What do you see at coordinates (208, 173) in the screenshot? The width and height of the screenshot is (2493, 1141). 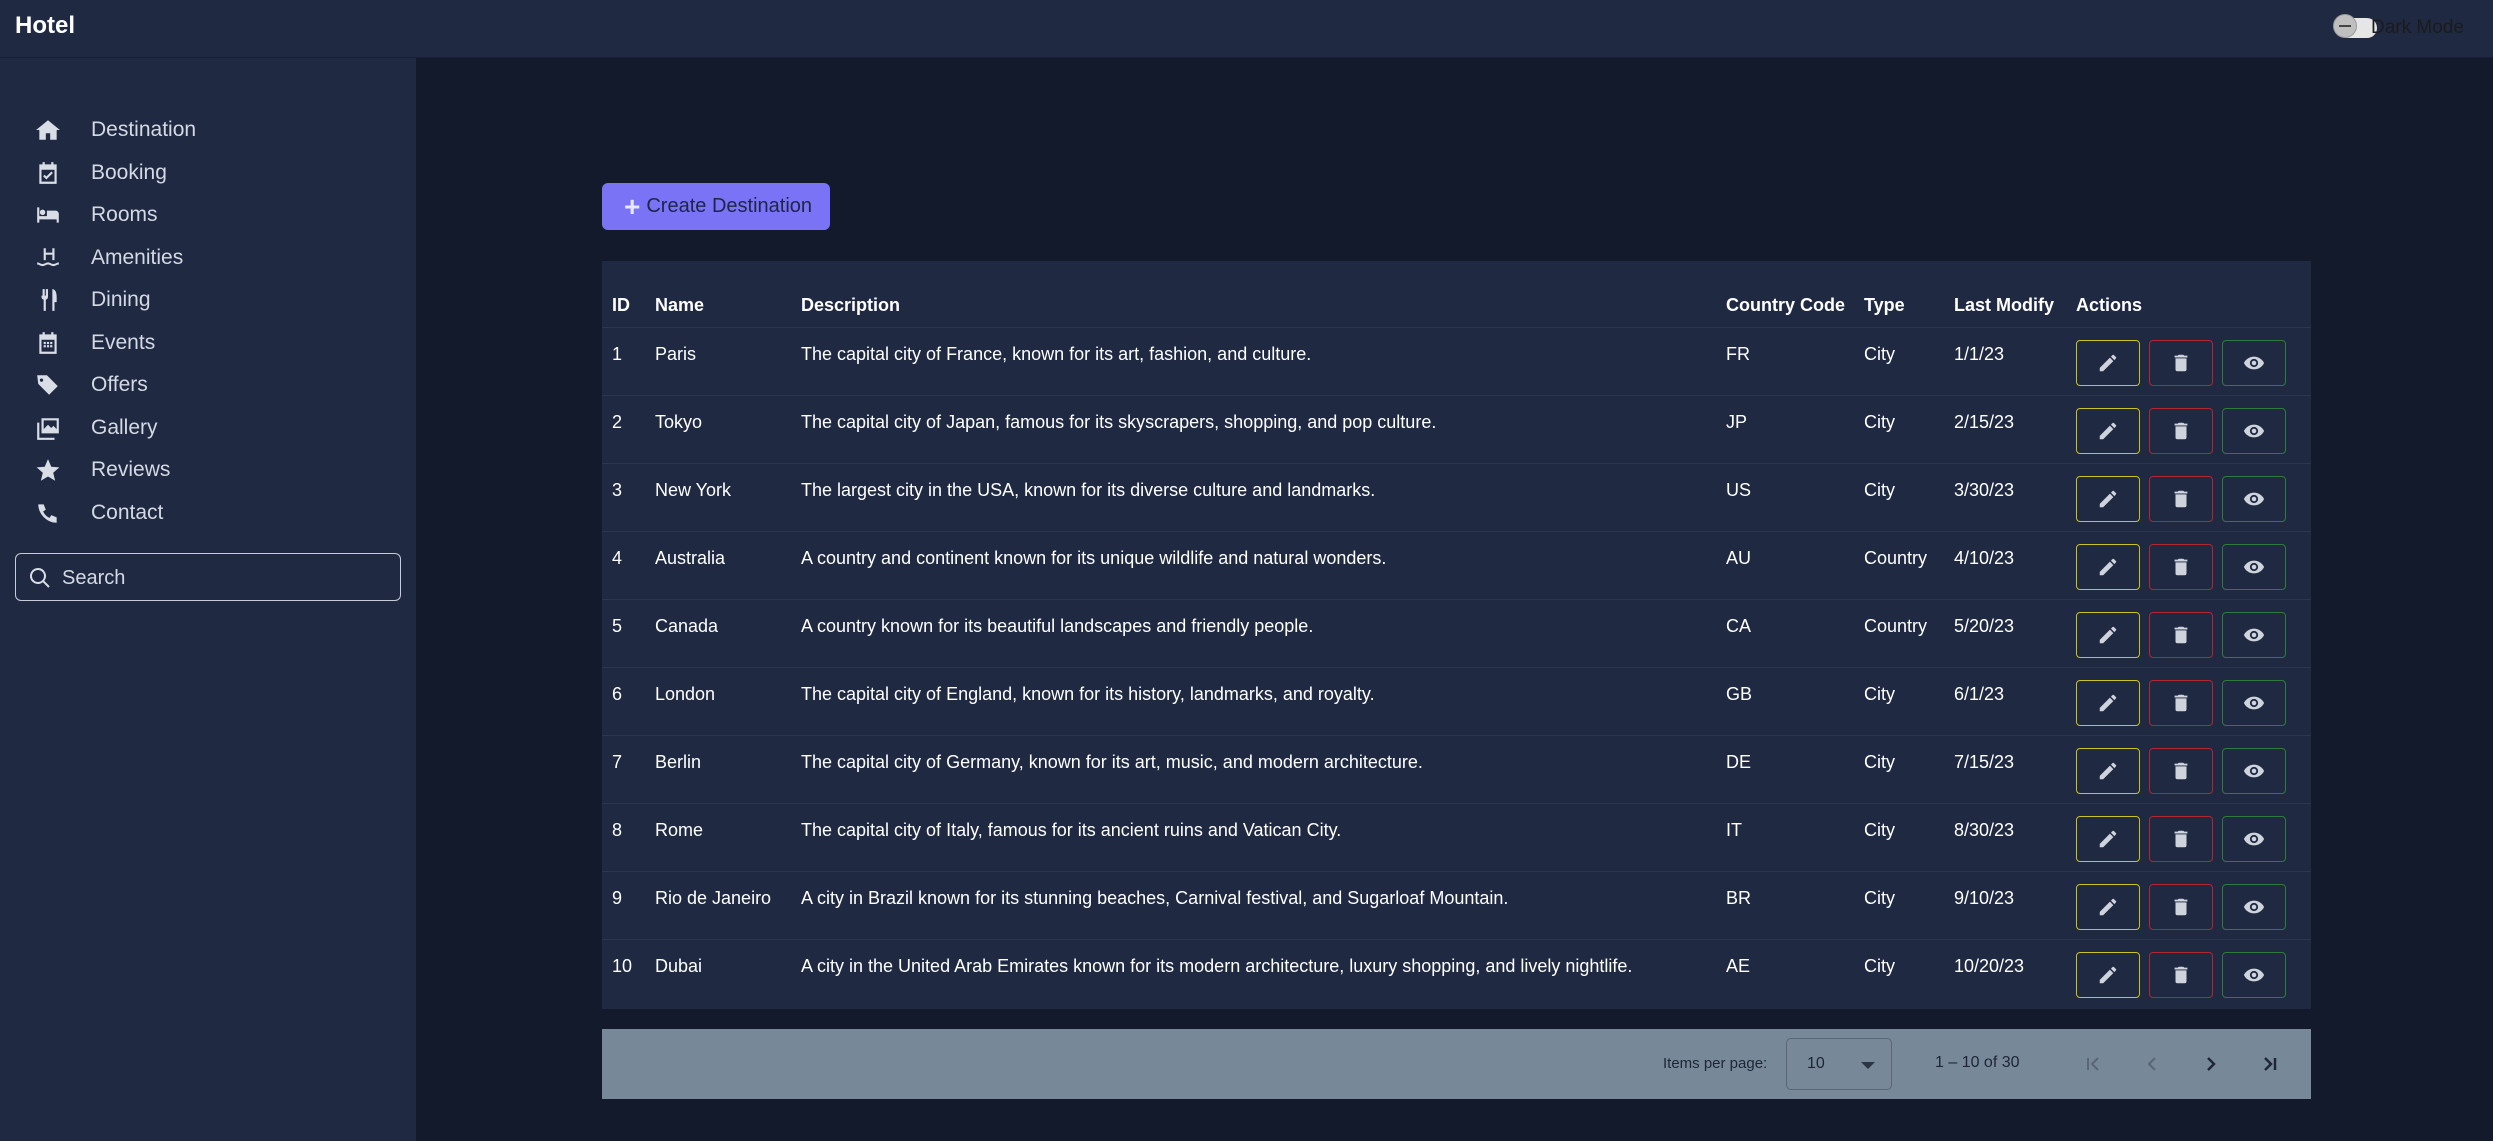 I see `sidebar-item-booking: Booking` at bounding box center [208, 173].